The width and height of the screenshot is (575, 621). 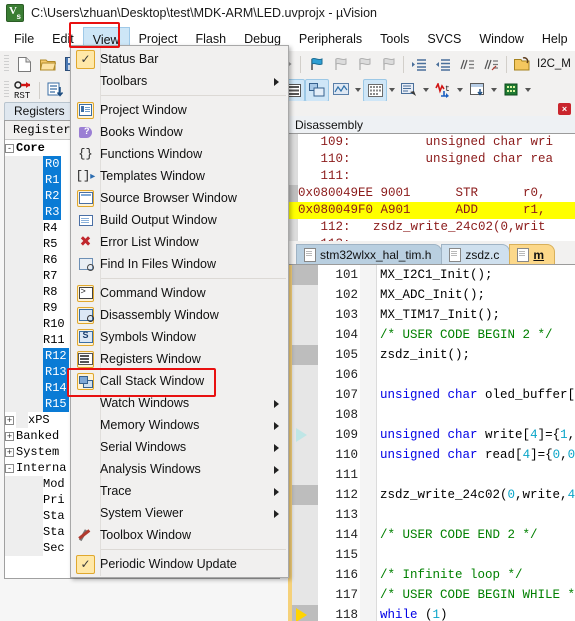 What do you see at coordinates (467, 64) in the screenshot?
I see `comment-lines-button` at bounding box center [467, 64].